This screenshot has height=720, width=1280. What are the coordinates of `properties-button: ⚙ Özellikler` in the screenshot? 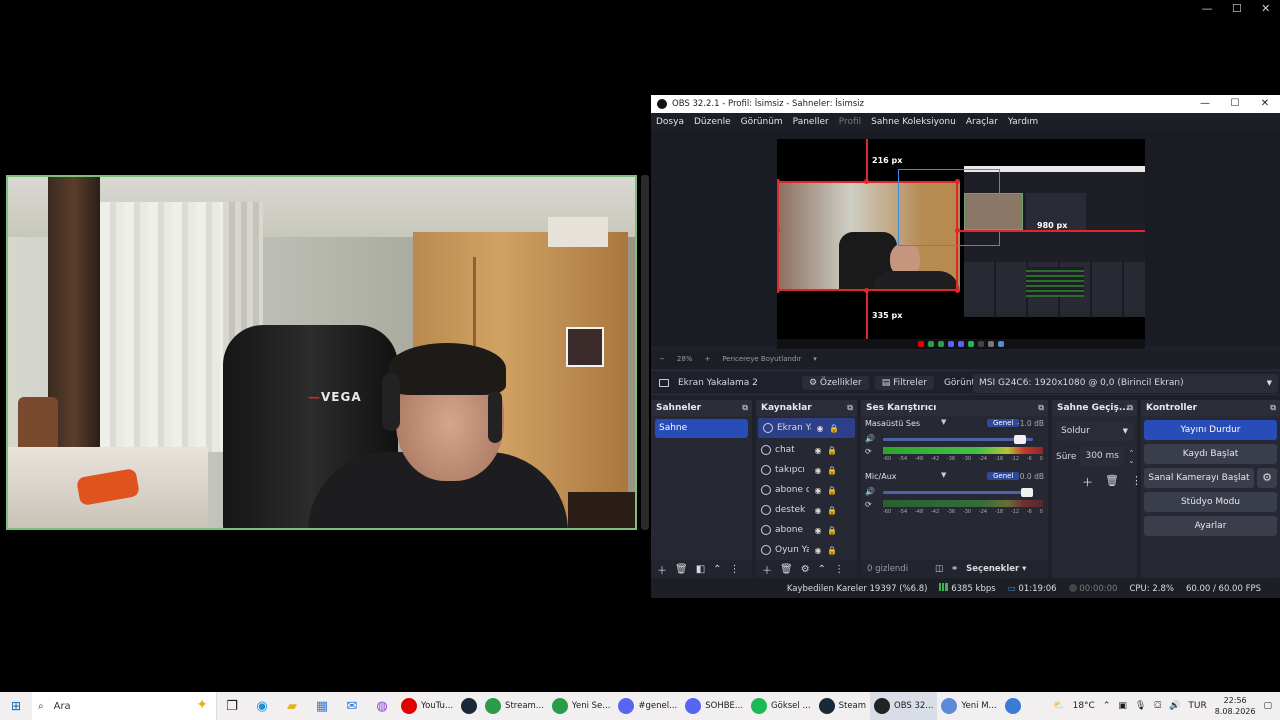 It's located at (835, 382).